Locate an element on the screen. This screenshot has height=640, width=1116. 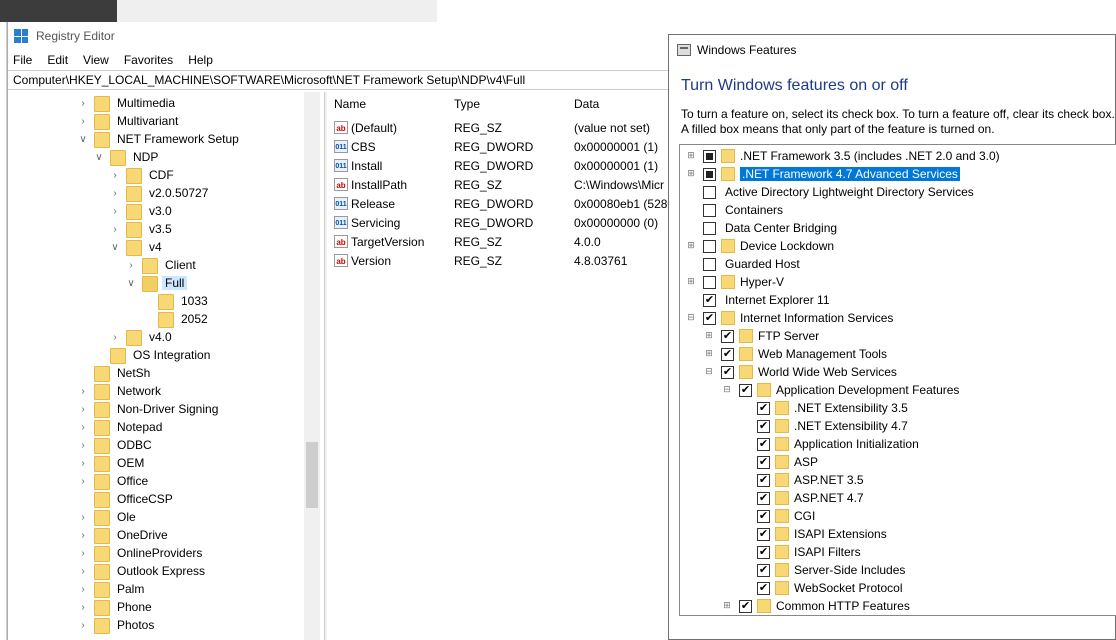
tree-item: OS Integration is located at coordinates (153, 355).